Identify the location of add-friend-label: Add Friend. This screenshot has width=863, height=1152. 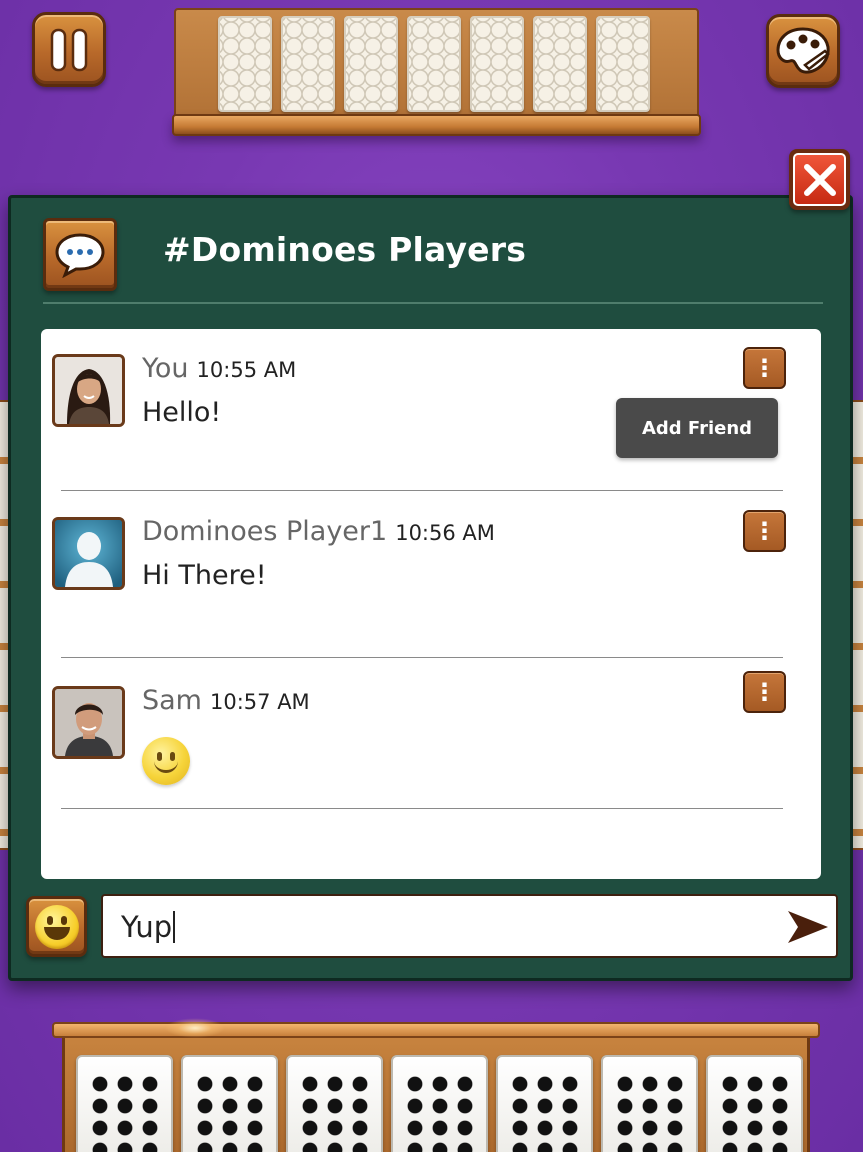
(697, 428).